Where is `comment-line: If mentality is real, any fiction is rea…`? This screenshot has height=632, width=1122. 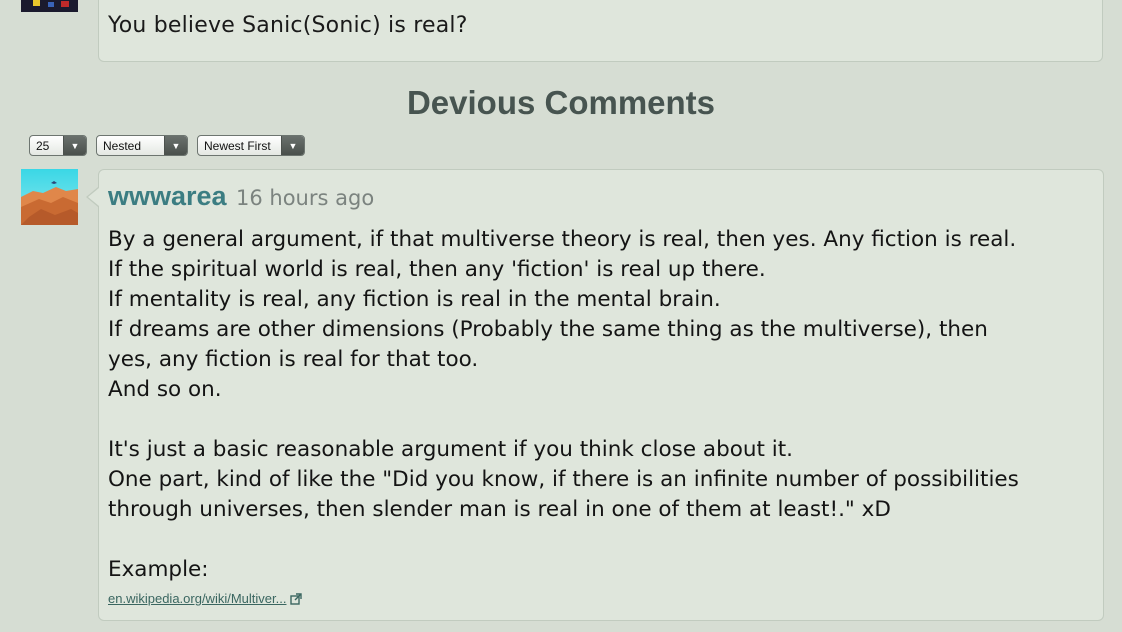 comment-line: If mentality is real, any fiction is rea… is located at coordinates (414, 299).